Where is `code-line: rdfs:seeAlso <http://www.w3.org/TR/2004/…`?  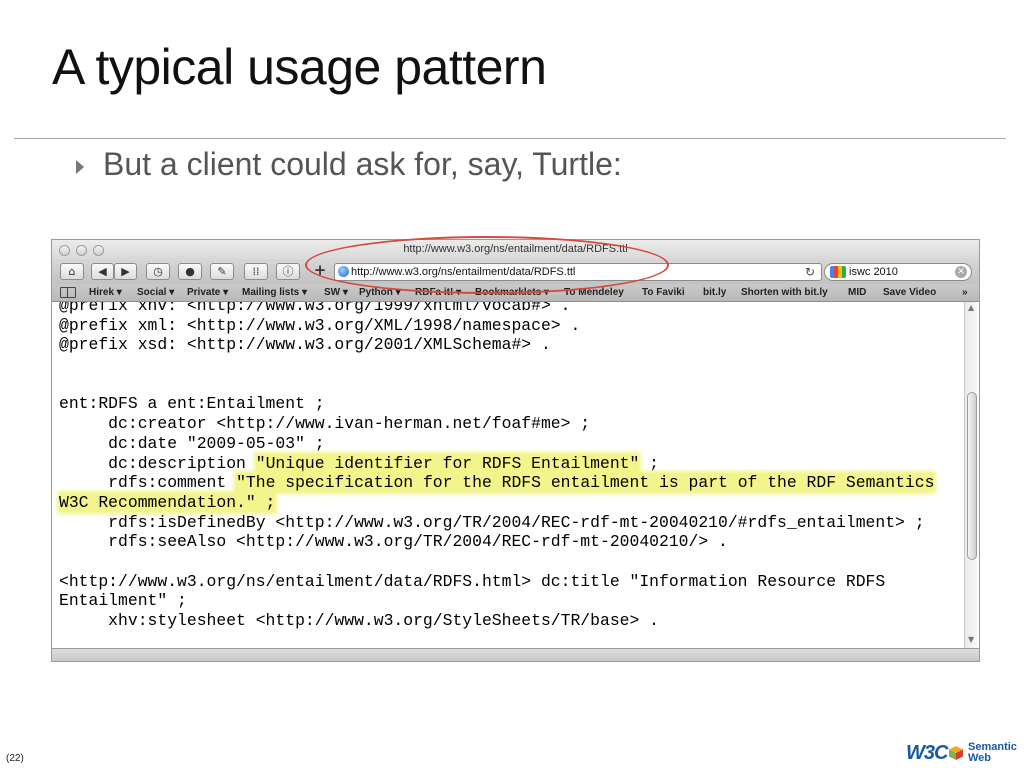
code-line: rdfs:seeAlso <http://www.w3.org/TR/2004/… is located at coordinates (393, 542).